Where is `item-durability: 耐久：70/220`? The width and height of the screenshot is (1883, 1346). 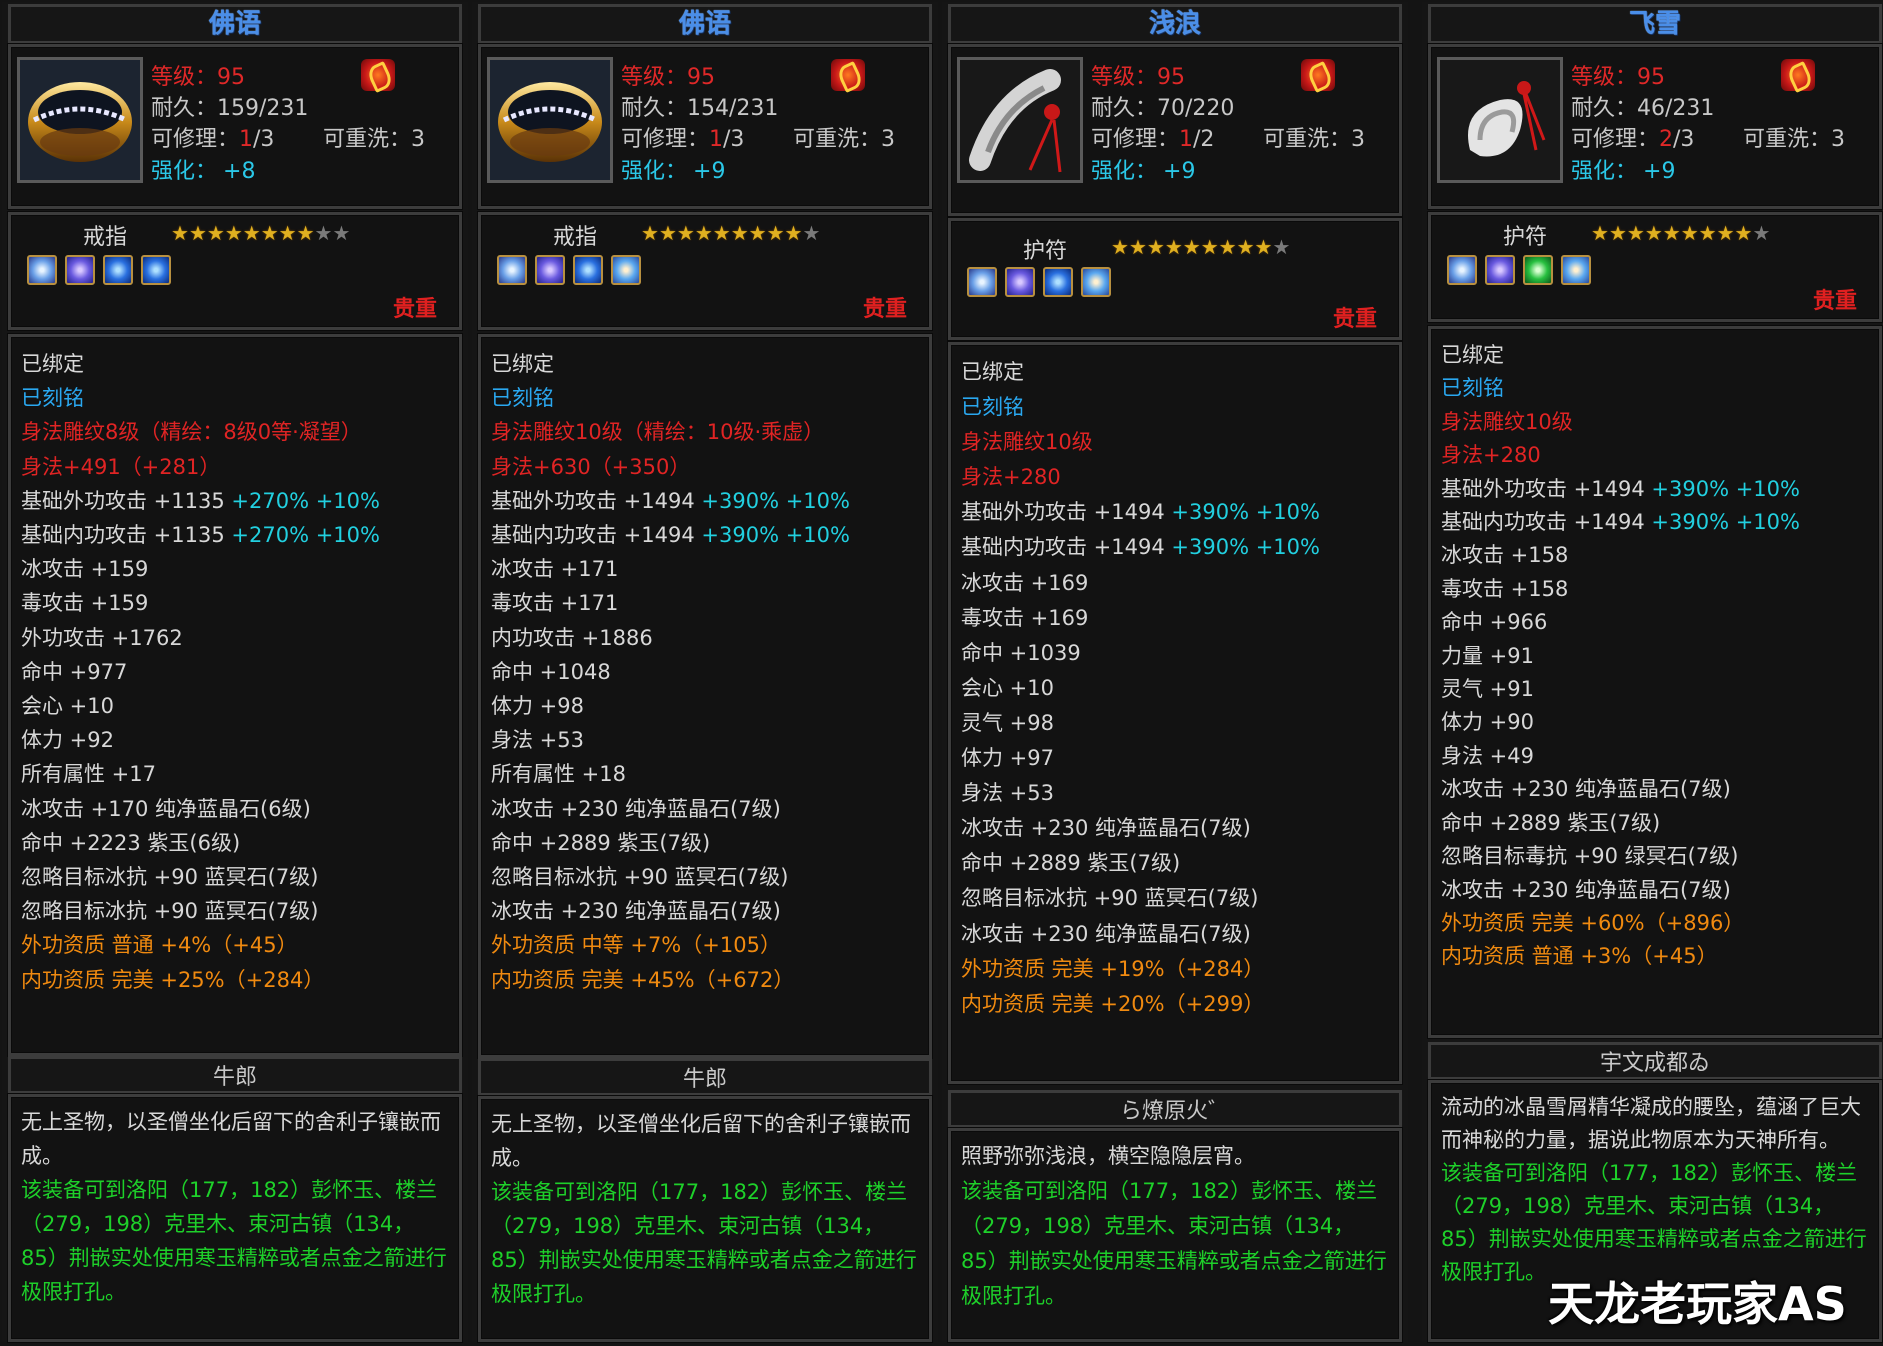 item-durability: 耐久：70/220 is located at coordinates (1163, 108).